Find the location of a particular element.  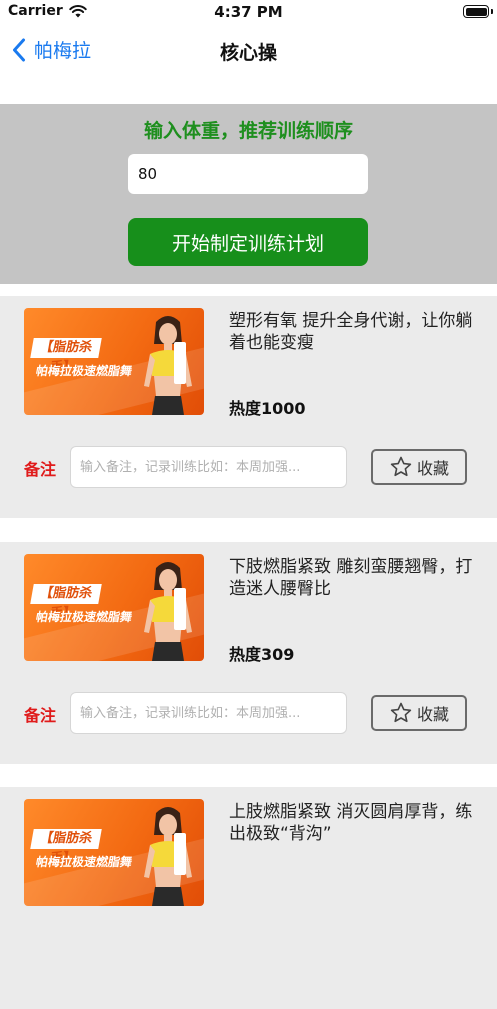

course-title: 塑形有氧 提升全身代谢，让你躺着也能变瘦 is located at coordinates (353, 332).